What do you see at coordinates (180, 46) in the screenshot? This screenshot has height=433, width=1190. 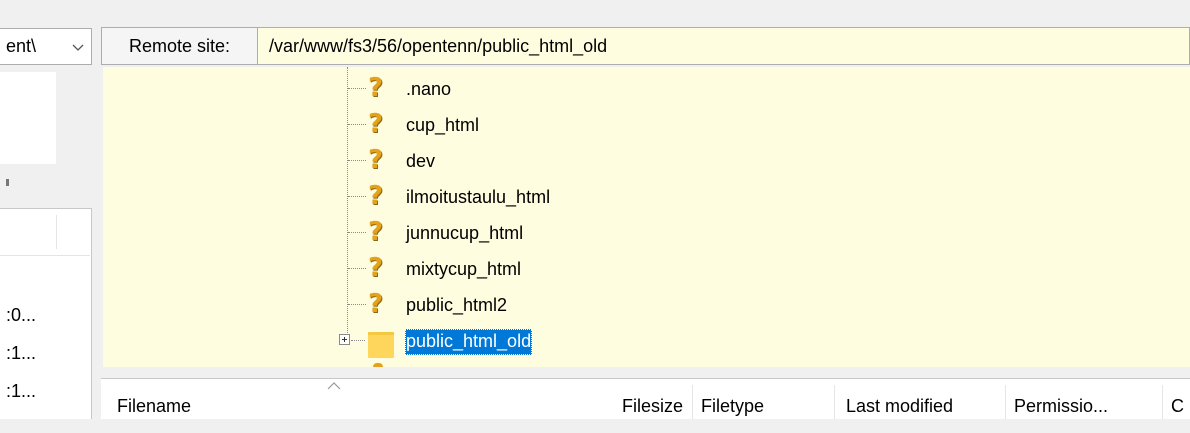 I see `remote-site-label: Remote site:` at bounding box center [180, 46].